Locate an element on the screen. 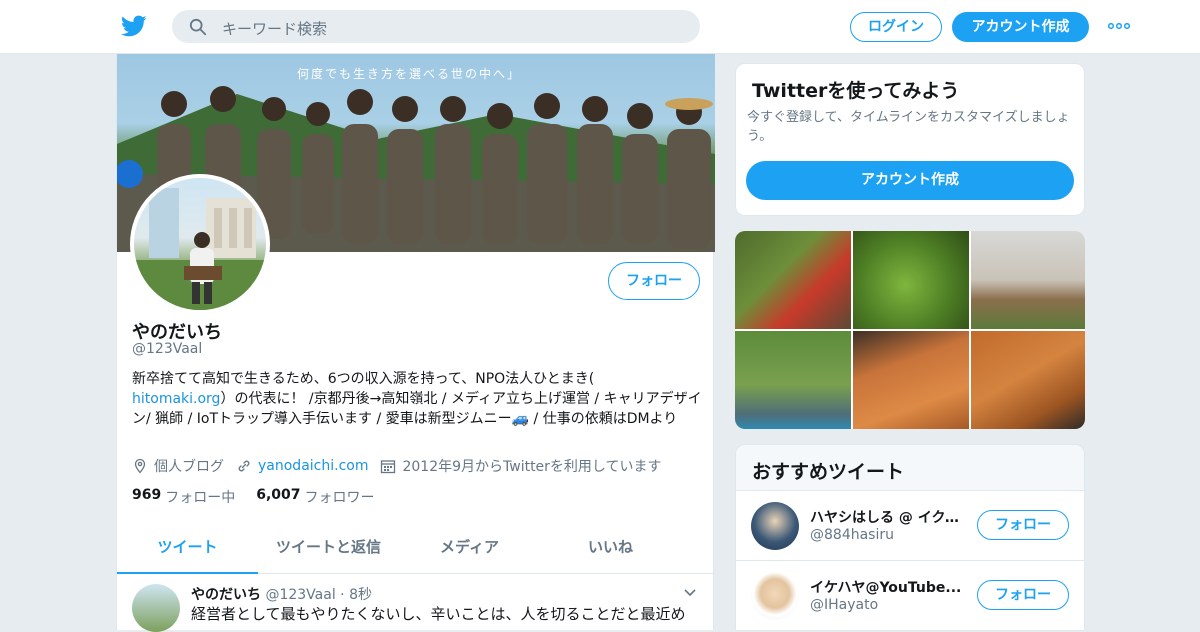 Image resolution: width=1200 pixels, height=632 pixels. tab-tweets-replies: ツイートと返信 is located at coordinates (328, 550).